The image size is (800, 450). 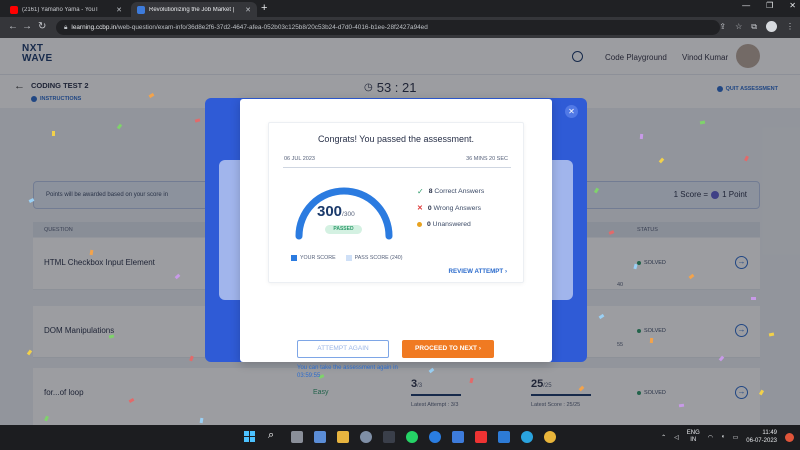 I want to click on browser-extensions: ⇪ ☆ ⧉ ⋮, so click(x=756, y=26).